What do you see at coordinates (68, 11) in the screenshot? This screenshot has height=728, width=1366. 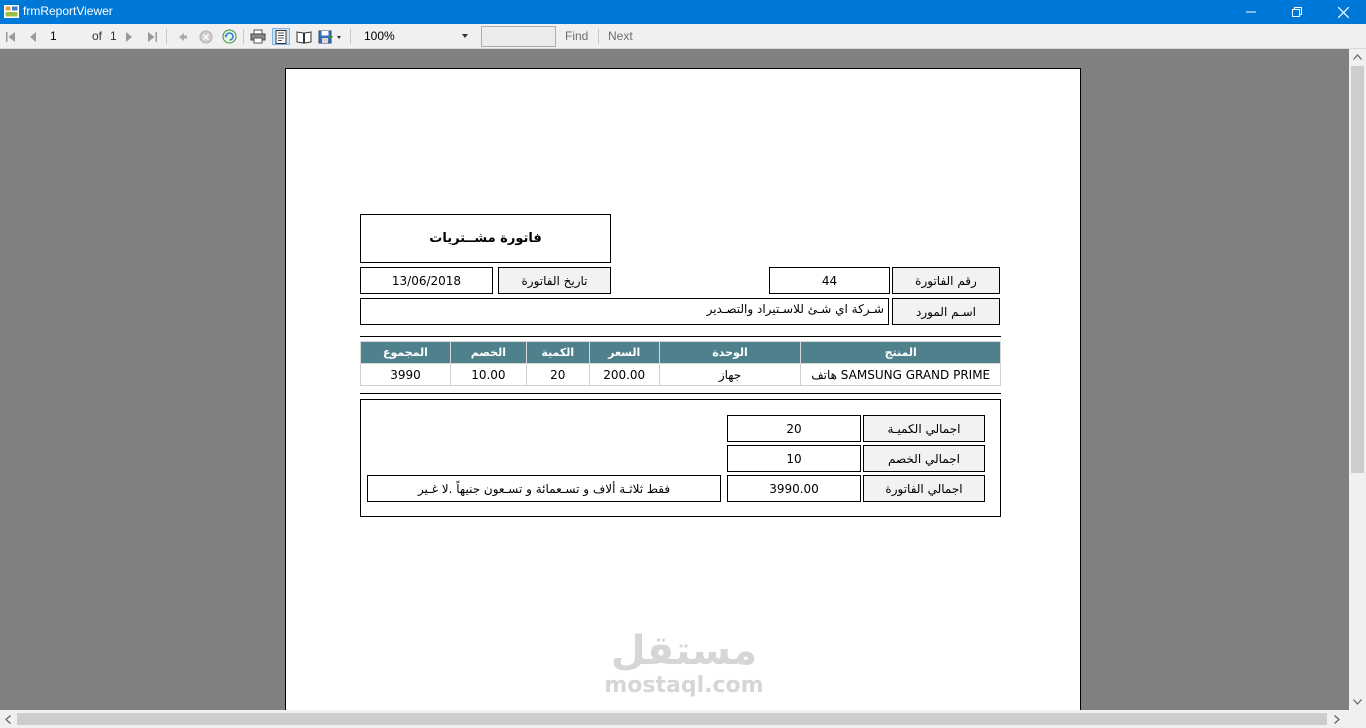 I see `window-title: frmReportViewer` at bounding box center [68, 11].